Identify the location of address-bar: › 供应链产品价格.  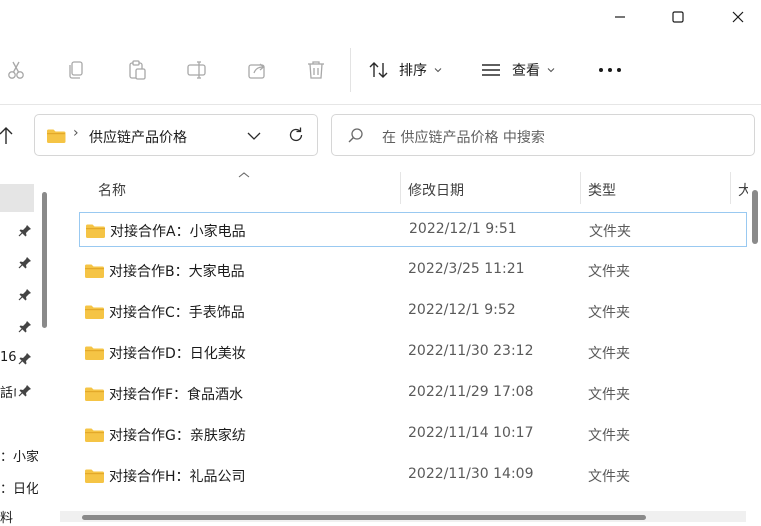
(176, 135).